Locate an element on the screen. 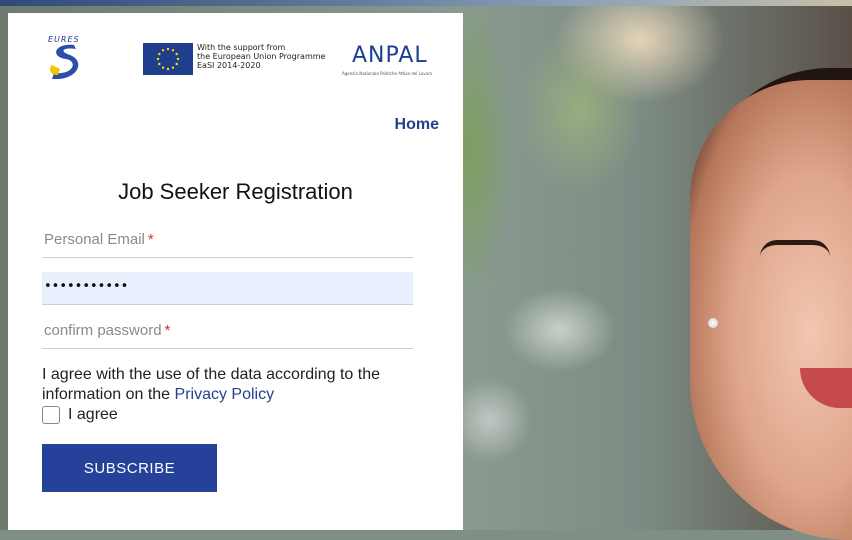 This screenshot has height=540, width=852. eu-flag-icon is located at coordinates (168, 59).